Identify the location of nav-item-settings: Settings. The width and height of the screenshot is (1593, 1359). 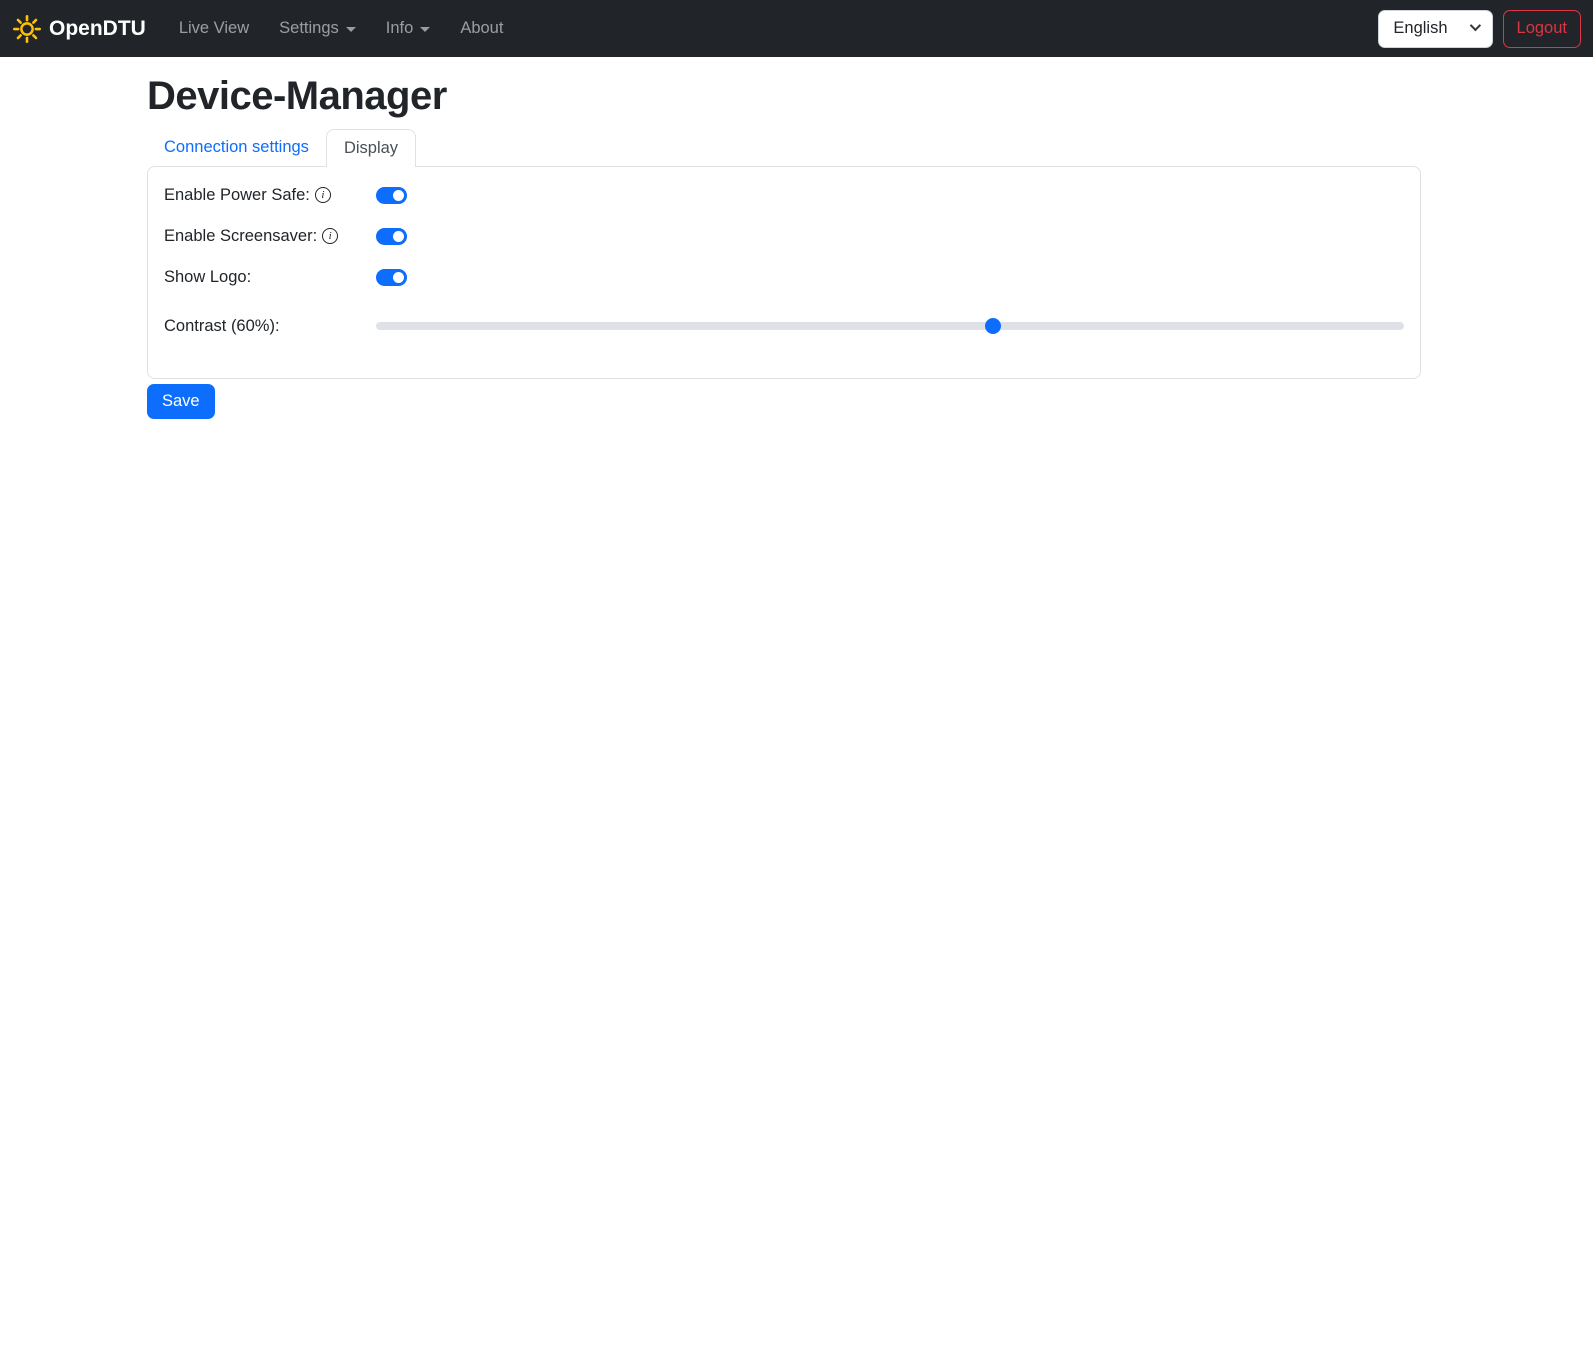
(317, 28).